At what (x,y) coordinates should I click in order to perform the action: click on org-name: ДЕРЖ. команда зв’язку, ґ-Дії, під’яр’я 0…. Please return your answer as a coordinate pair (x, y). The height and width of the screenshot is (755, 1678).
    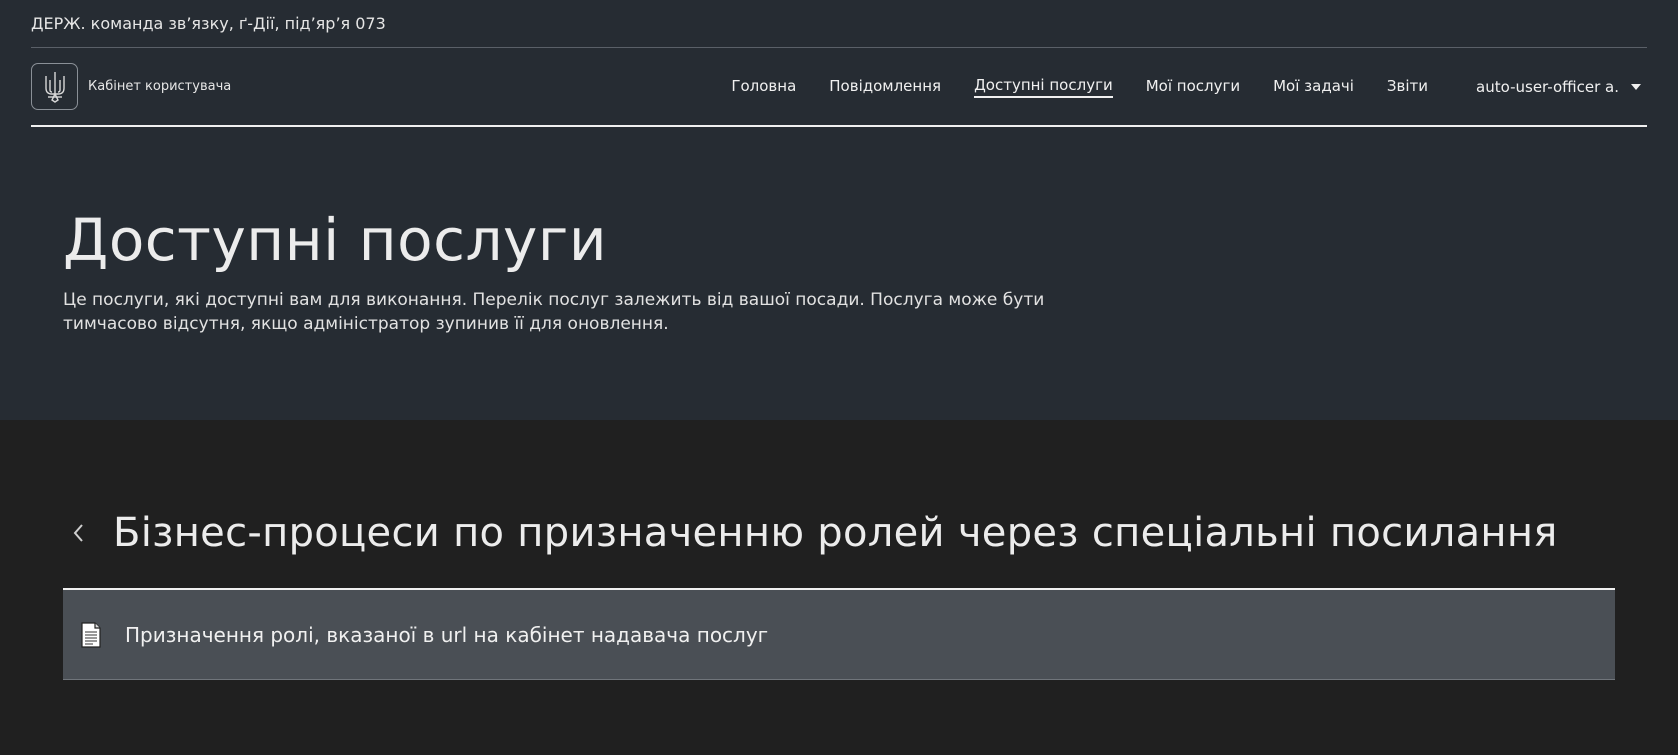
    Looking at the image, I should click on (208, 23).